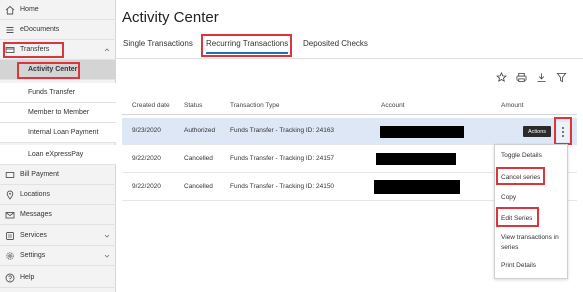  I want to click on column-header-account: Account, so click(393, 105).